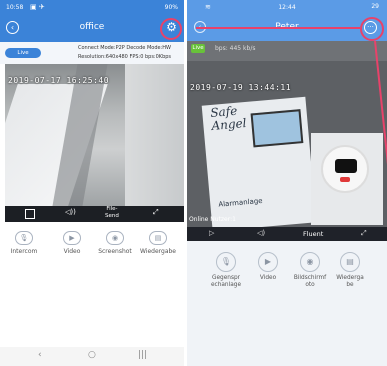 This screenshot has width=387, height=366. I want to click on intercom-label: Intercom, so click(24, 251).